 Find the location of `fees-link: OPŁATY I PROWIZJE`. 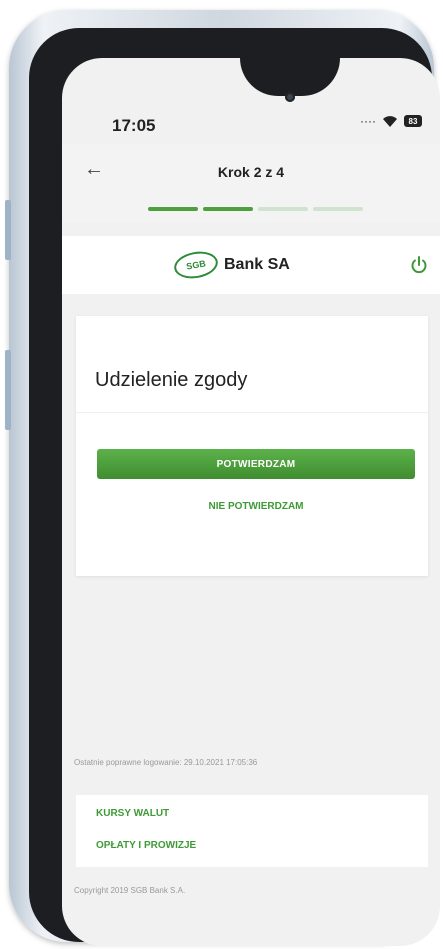

fees-link: OPŁATY I PROWIZJE is located at coordinates (146, 845).